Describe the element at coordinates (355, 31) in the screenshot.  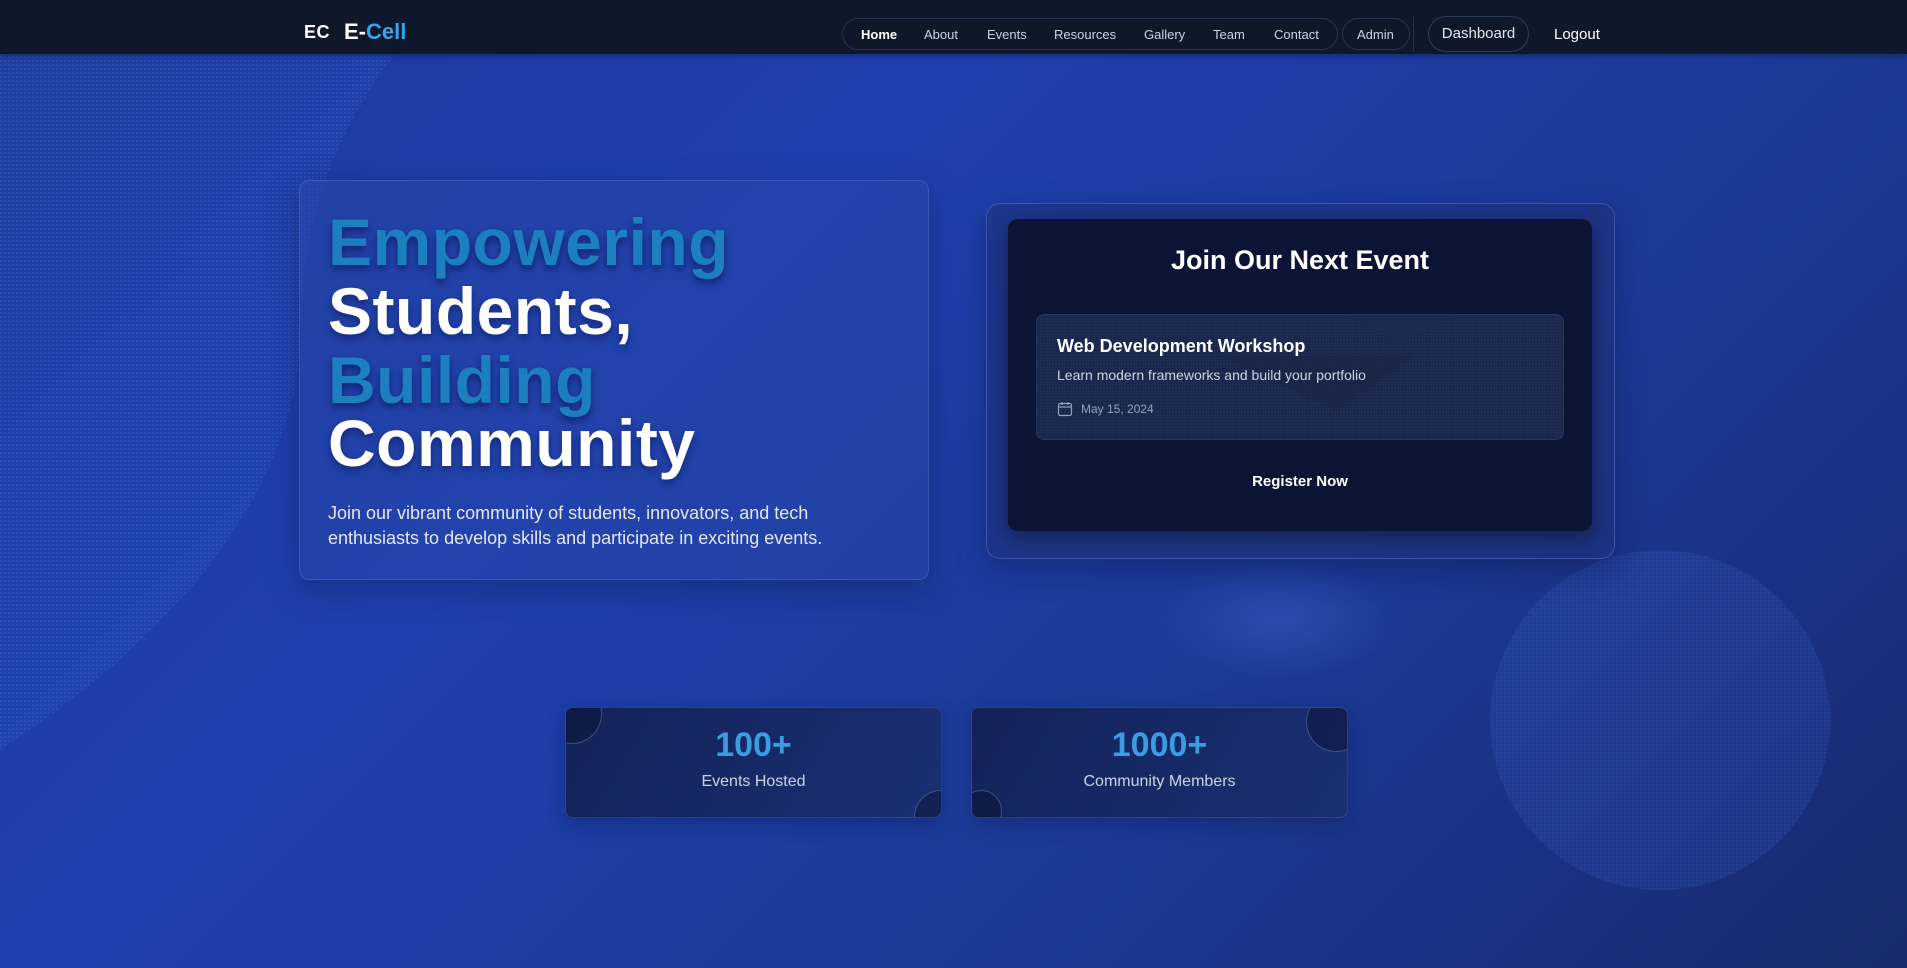
I see `brand-name-prefix: E-` at that location.